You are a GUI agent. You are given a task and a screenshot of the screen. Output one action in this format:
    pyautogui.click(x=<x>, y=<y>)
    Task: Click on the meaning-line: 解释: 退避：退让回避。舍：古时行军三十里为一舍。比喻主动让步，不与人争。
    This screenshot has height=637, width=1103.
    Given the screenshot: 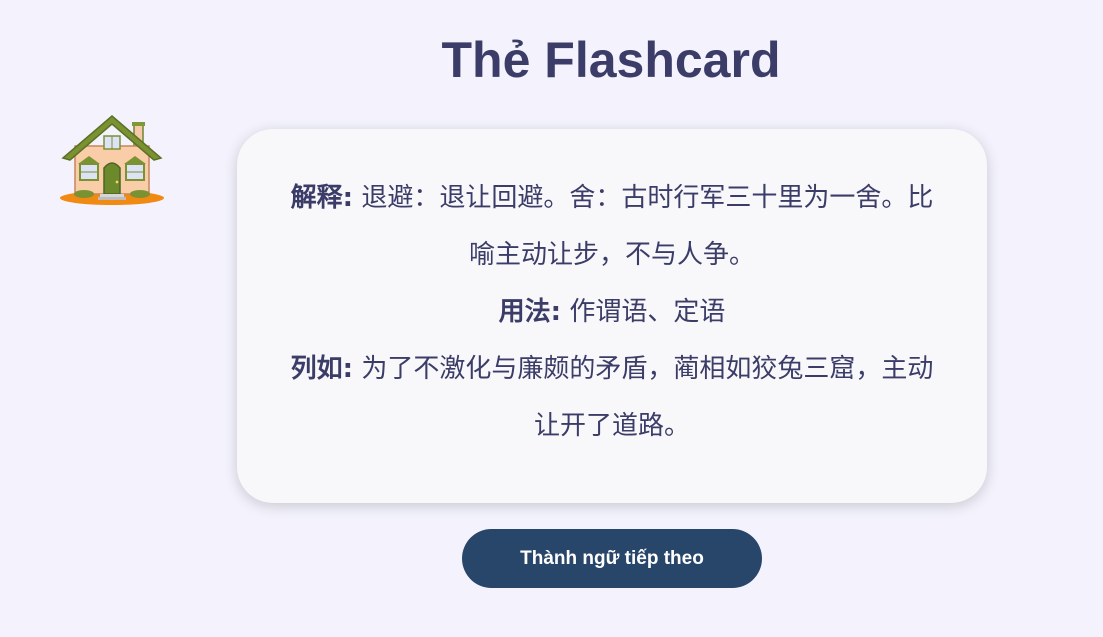 What is the action you would take?
    pyautogui.click(x=612, y=227)
    